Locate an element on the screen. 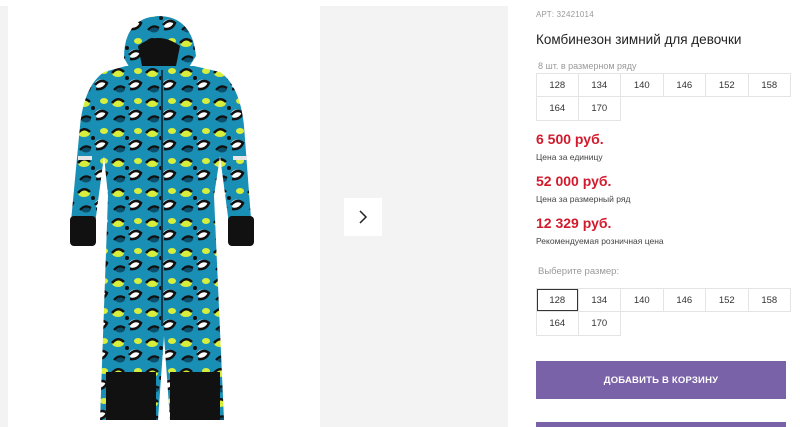 This screenshot has width=800, height=427. size-selector: 128 134 140 146 152 158 164 170 is located at coordinates (663, 312).